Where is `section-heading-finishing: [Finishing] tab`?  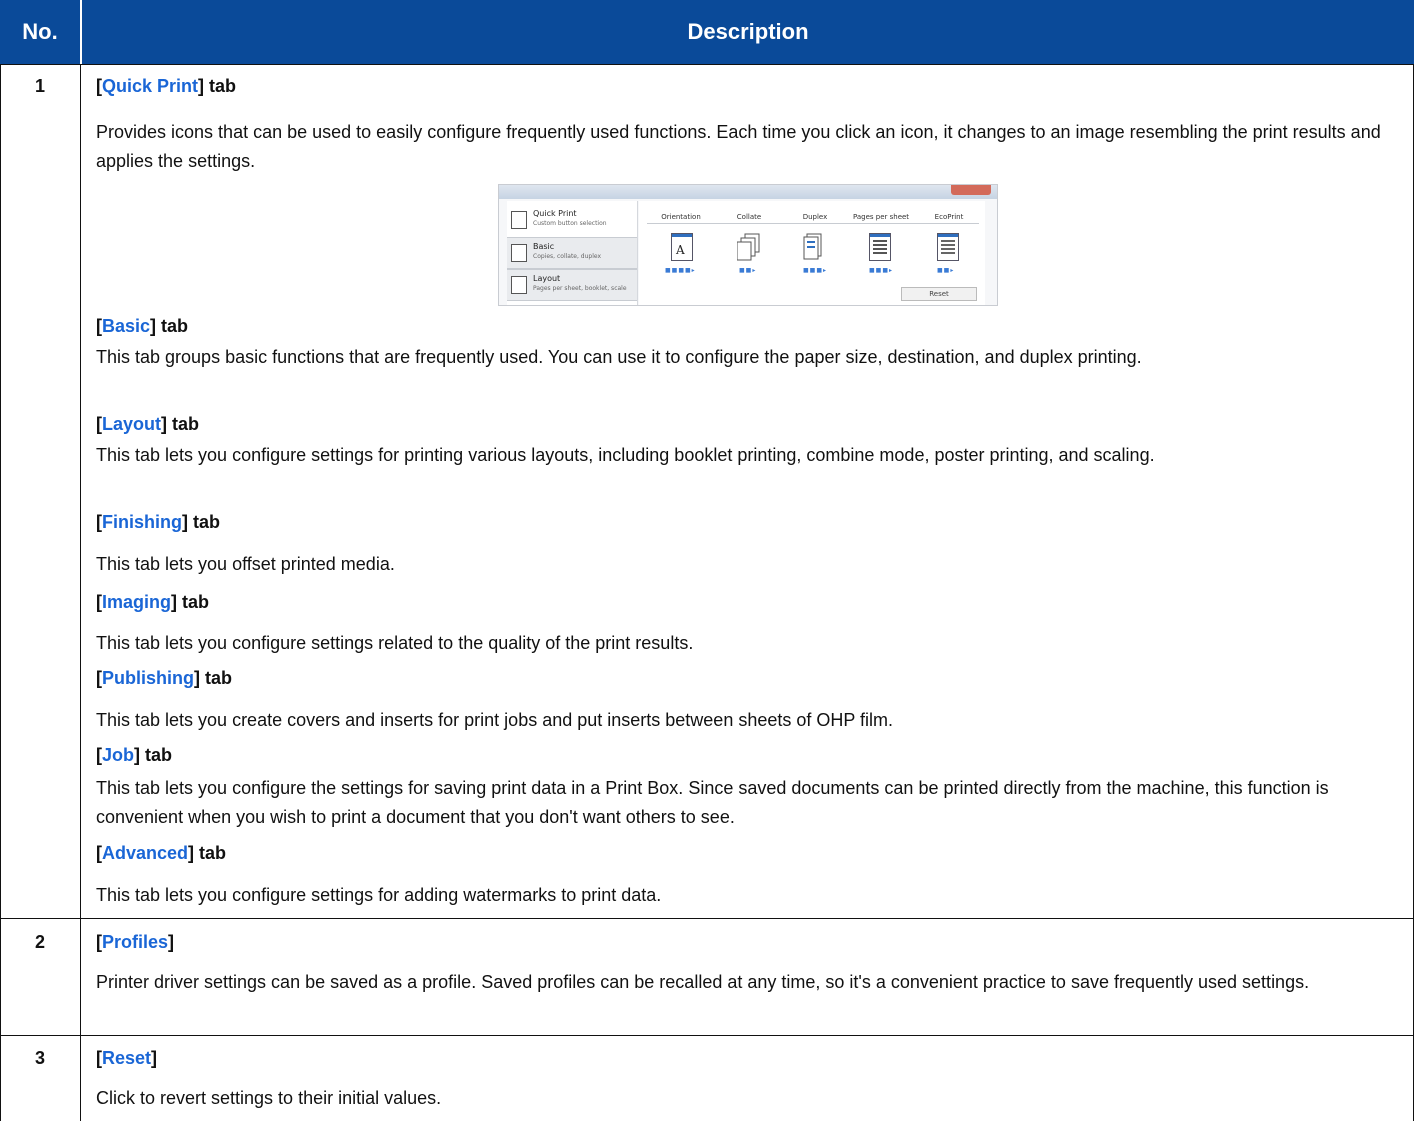 section-heading-finishing: [Finishing] tab is located at coordinates (158, 522).